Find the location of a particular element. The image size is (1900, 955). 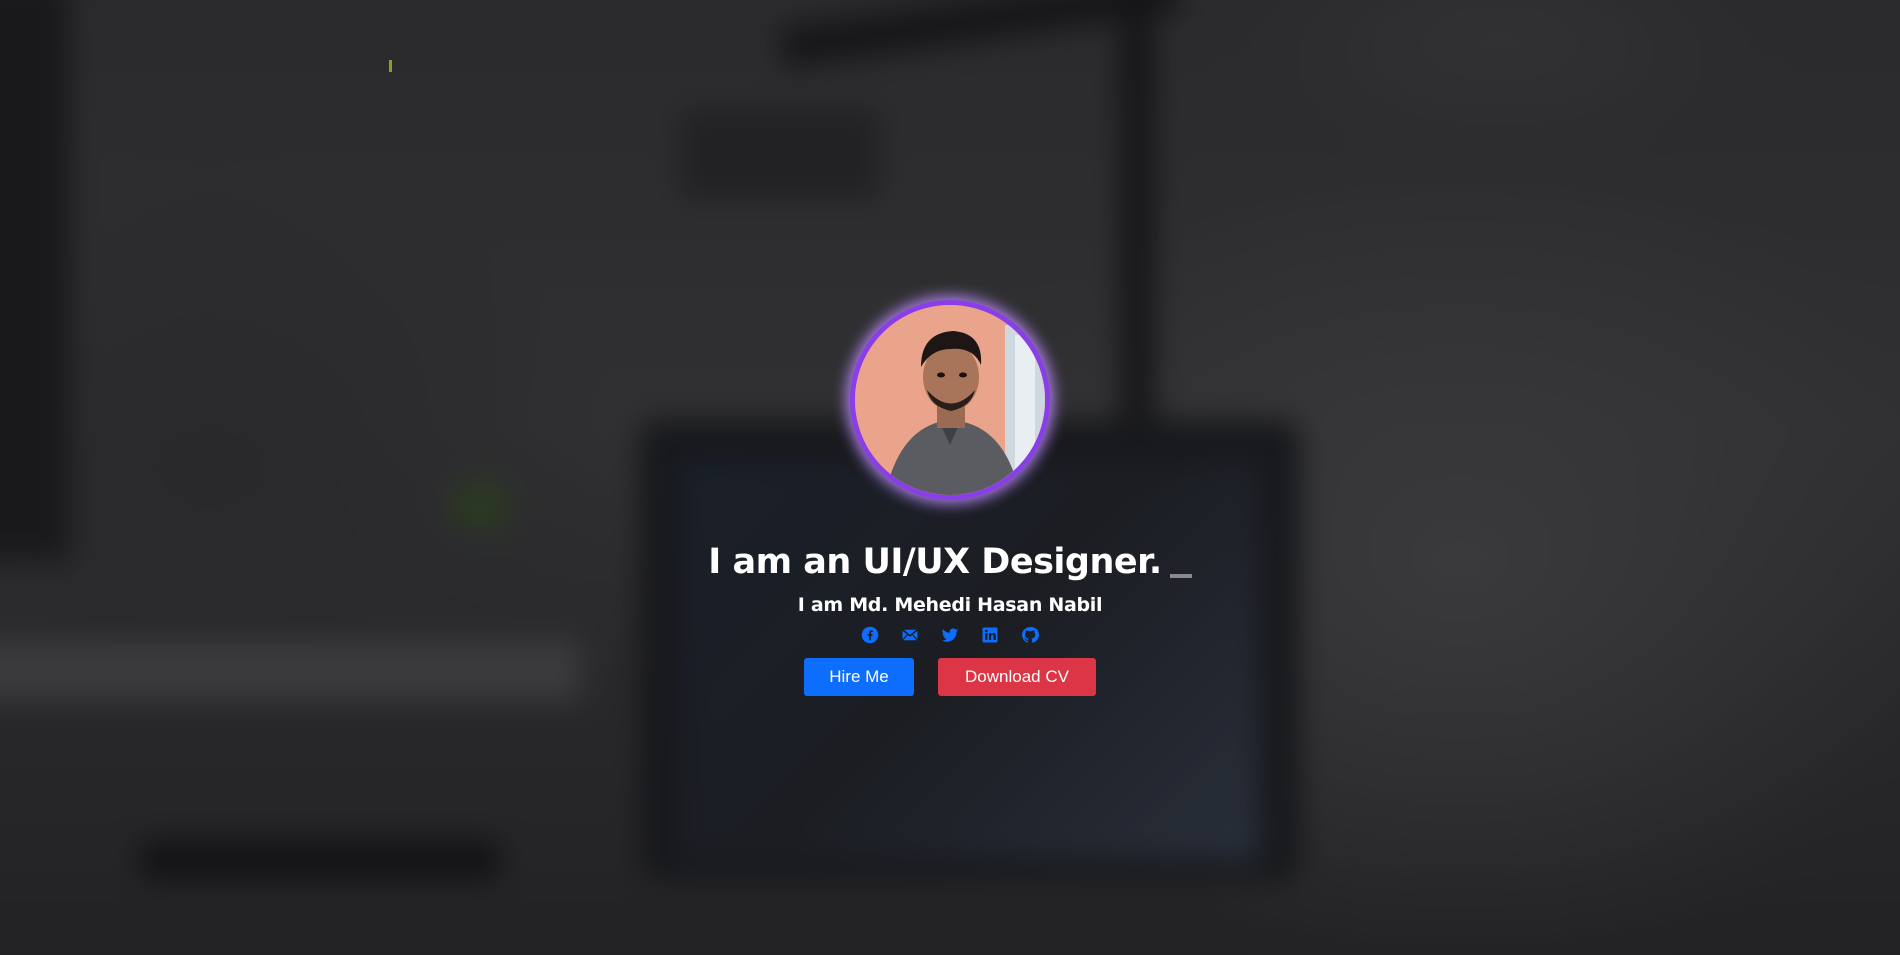

facebook-icon is located at coordinates (870, 635).